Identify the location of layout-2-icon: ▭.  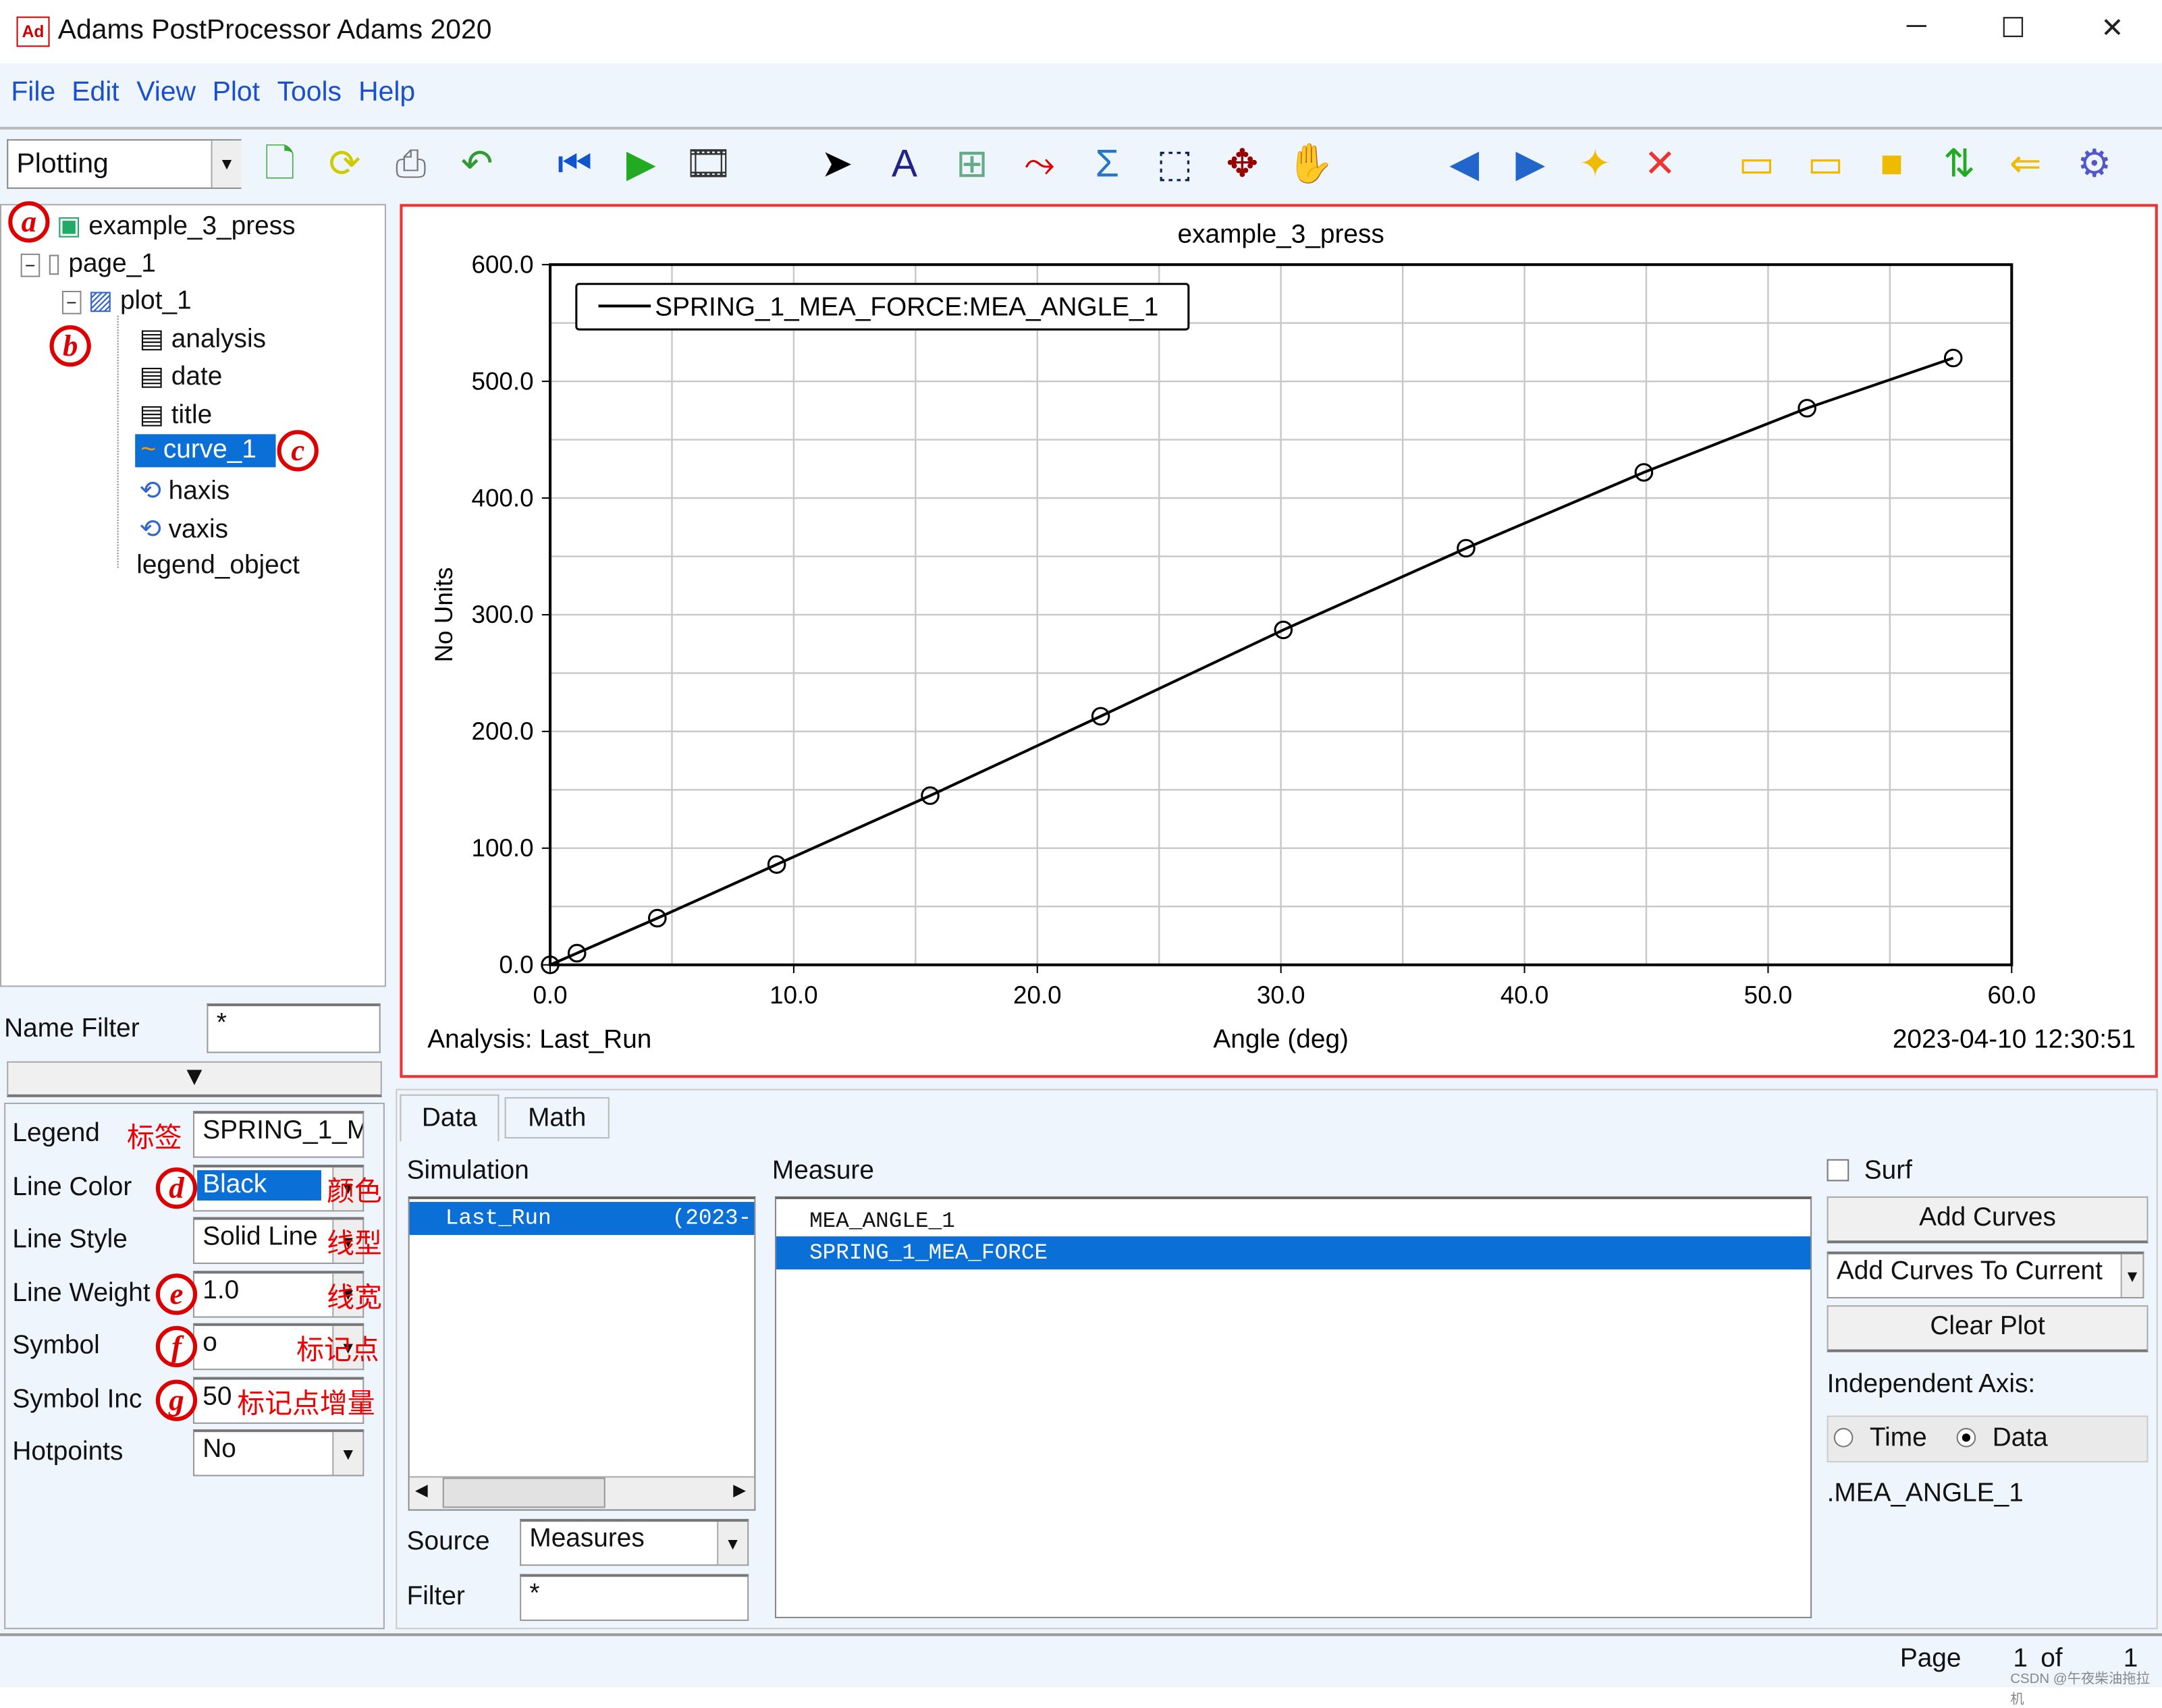
(1825, 164).